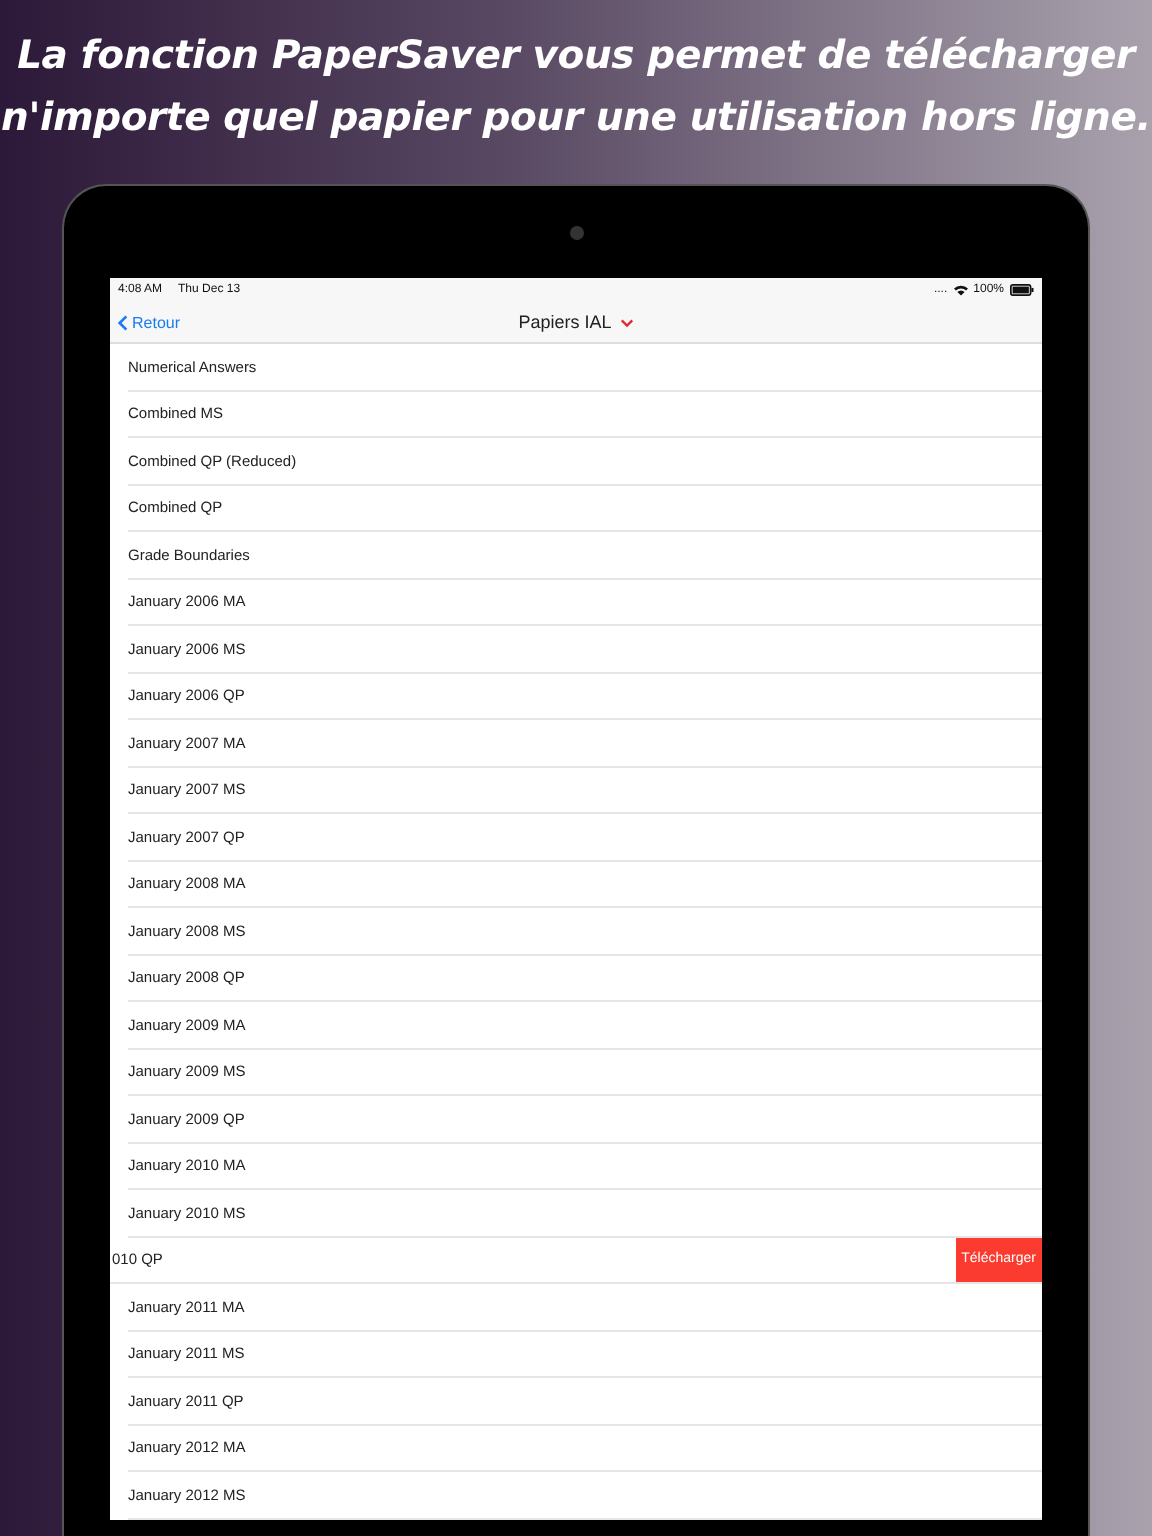 The width and height of the screenshot is (1152, 1536). I want to click on nav-title: Papiers IAL, so click(565, 322).